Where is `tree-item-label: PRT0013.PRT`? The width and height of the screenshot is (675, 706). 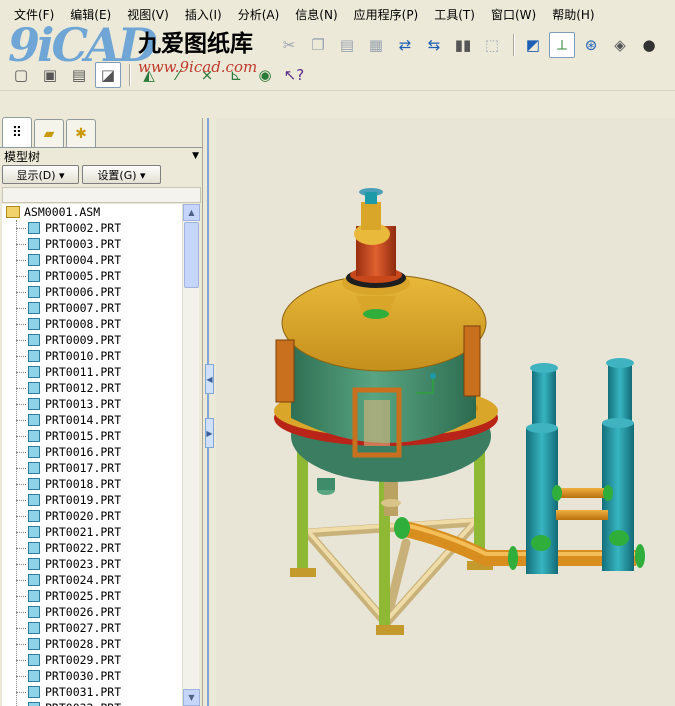
tree-item-label: PRT0013.PRT is located at coordinates (83, 404).